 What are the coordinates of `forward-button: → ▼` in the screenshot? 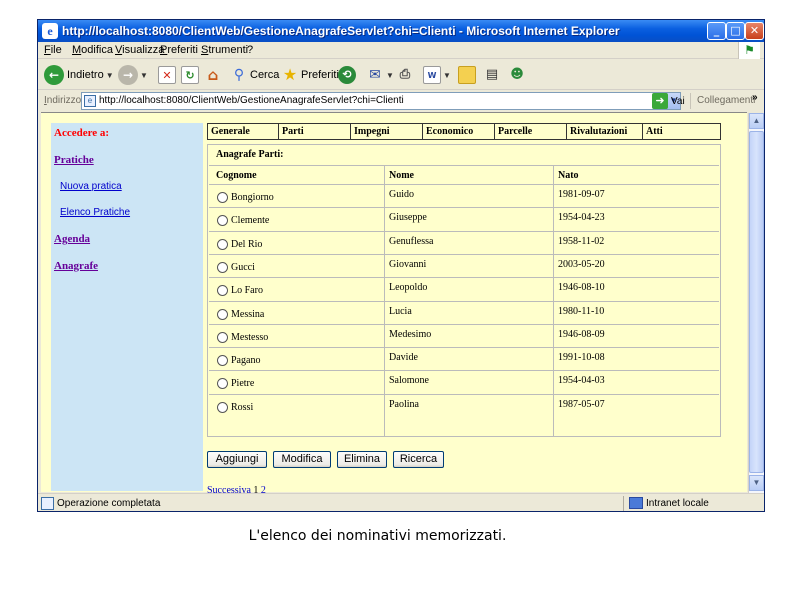 It's located at (133, 75).